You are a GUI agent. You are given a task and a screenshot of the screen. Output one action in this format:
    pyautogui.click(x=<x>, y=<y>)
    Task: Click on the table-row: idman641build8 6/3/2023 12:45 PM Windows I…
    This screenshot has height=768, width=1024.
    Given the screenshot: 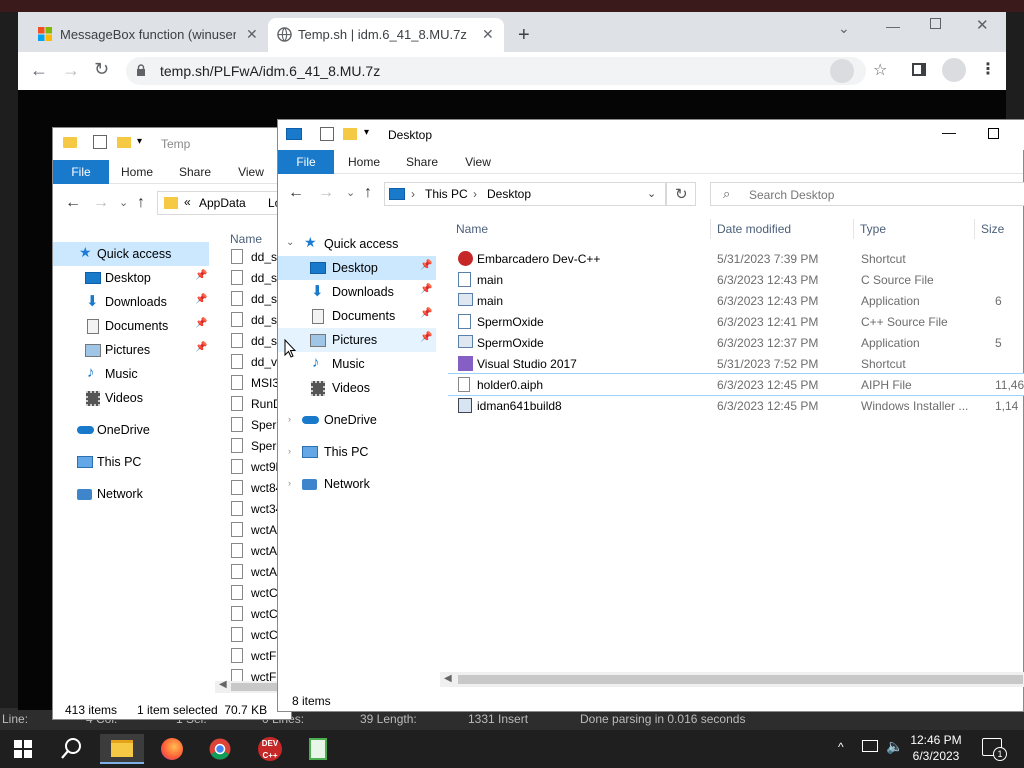 What is the action you would take?
    pyautogui.click(x=736, y=405)
    